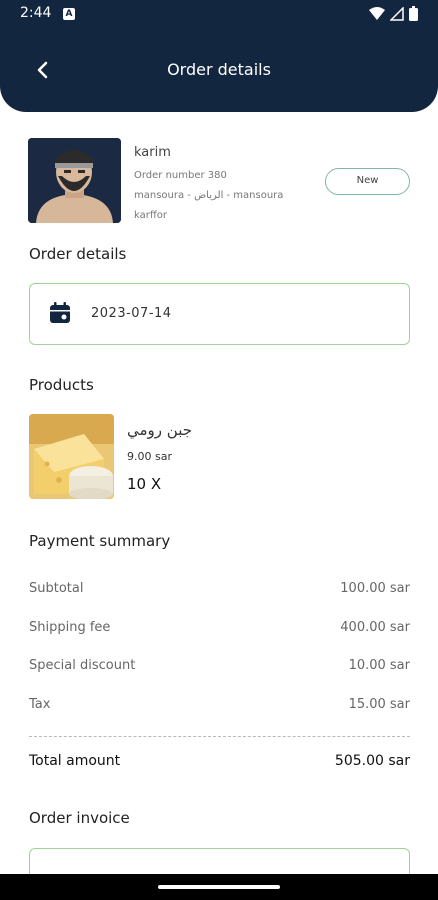 The width and height of the screenshot is (438, 900). What do you see at coordinates (61, 385) in the screenshot?
I see `products-heading: Products` at bounding box center [61, 385].